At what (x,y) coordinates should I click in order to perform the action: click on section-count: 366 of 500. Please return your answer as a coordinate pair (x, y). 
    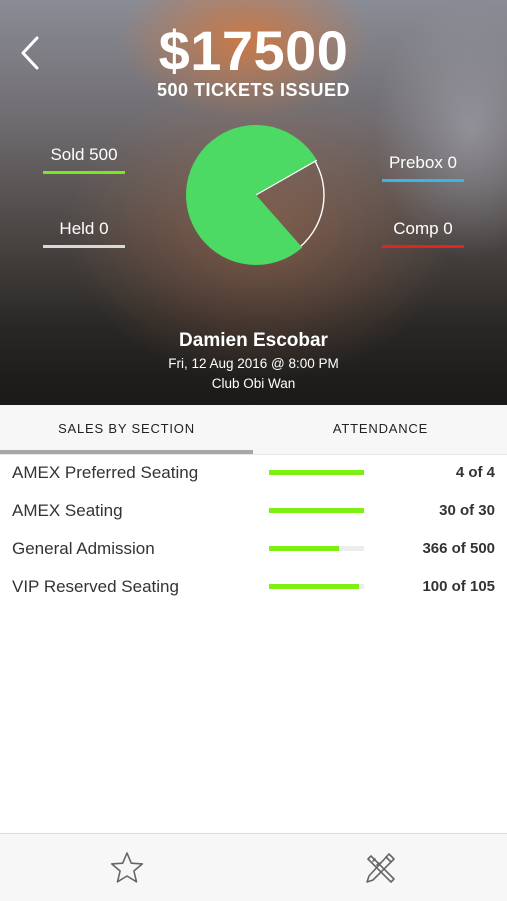
    Looking at the image, I should click on (458, 548).